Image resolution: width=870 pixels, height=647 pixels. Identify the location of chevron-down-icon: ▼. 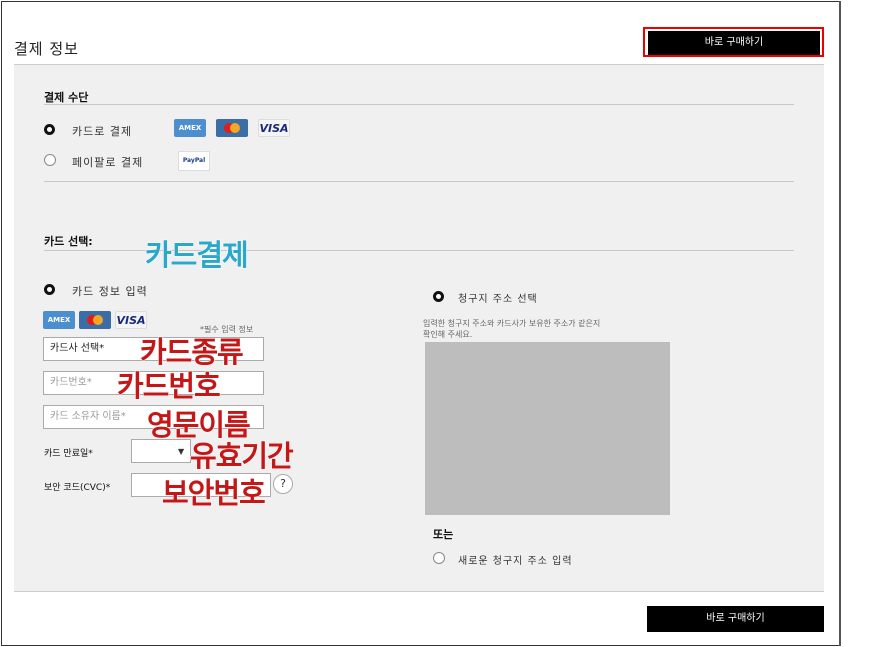
(181, 451).